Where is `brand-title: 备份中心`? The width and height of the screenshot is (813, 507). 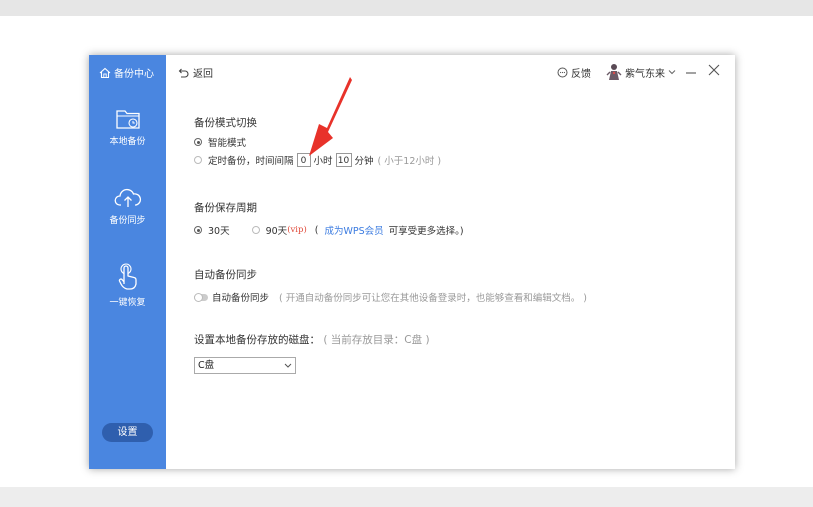 brand-title: 备份中心 is located at coordinates (134, 74).